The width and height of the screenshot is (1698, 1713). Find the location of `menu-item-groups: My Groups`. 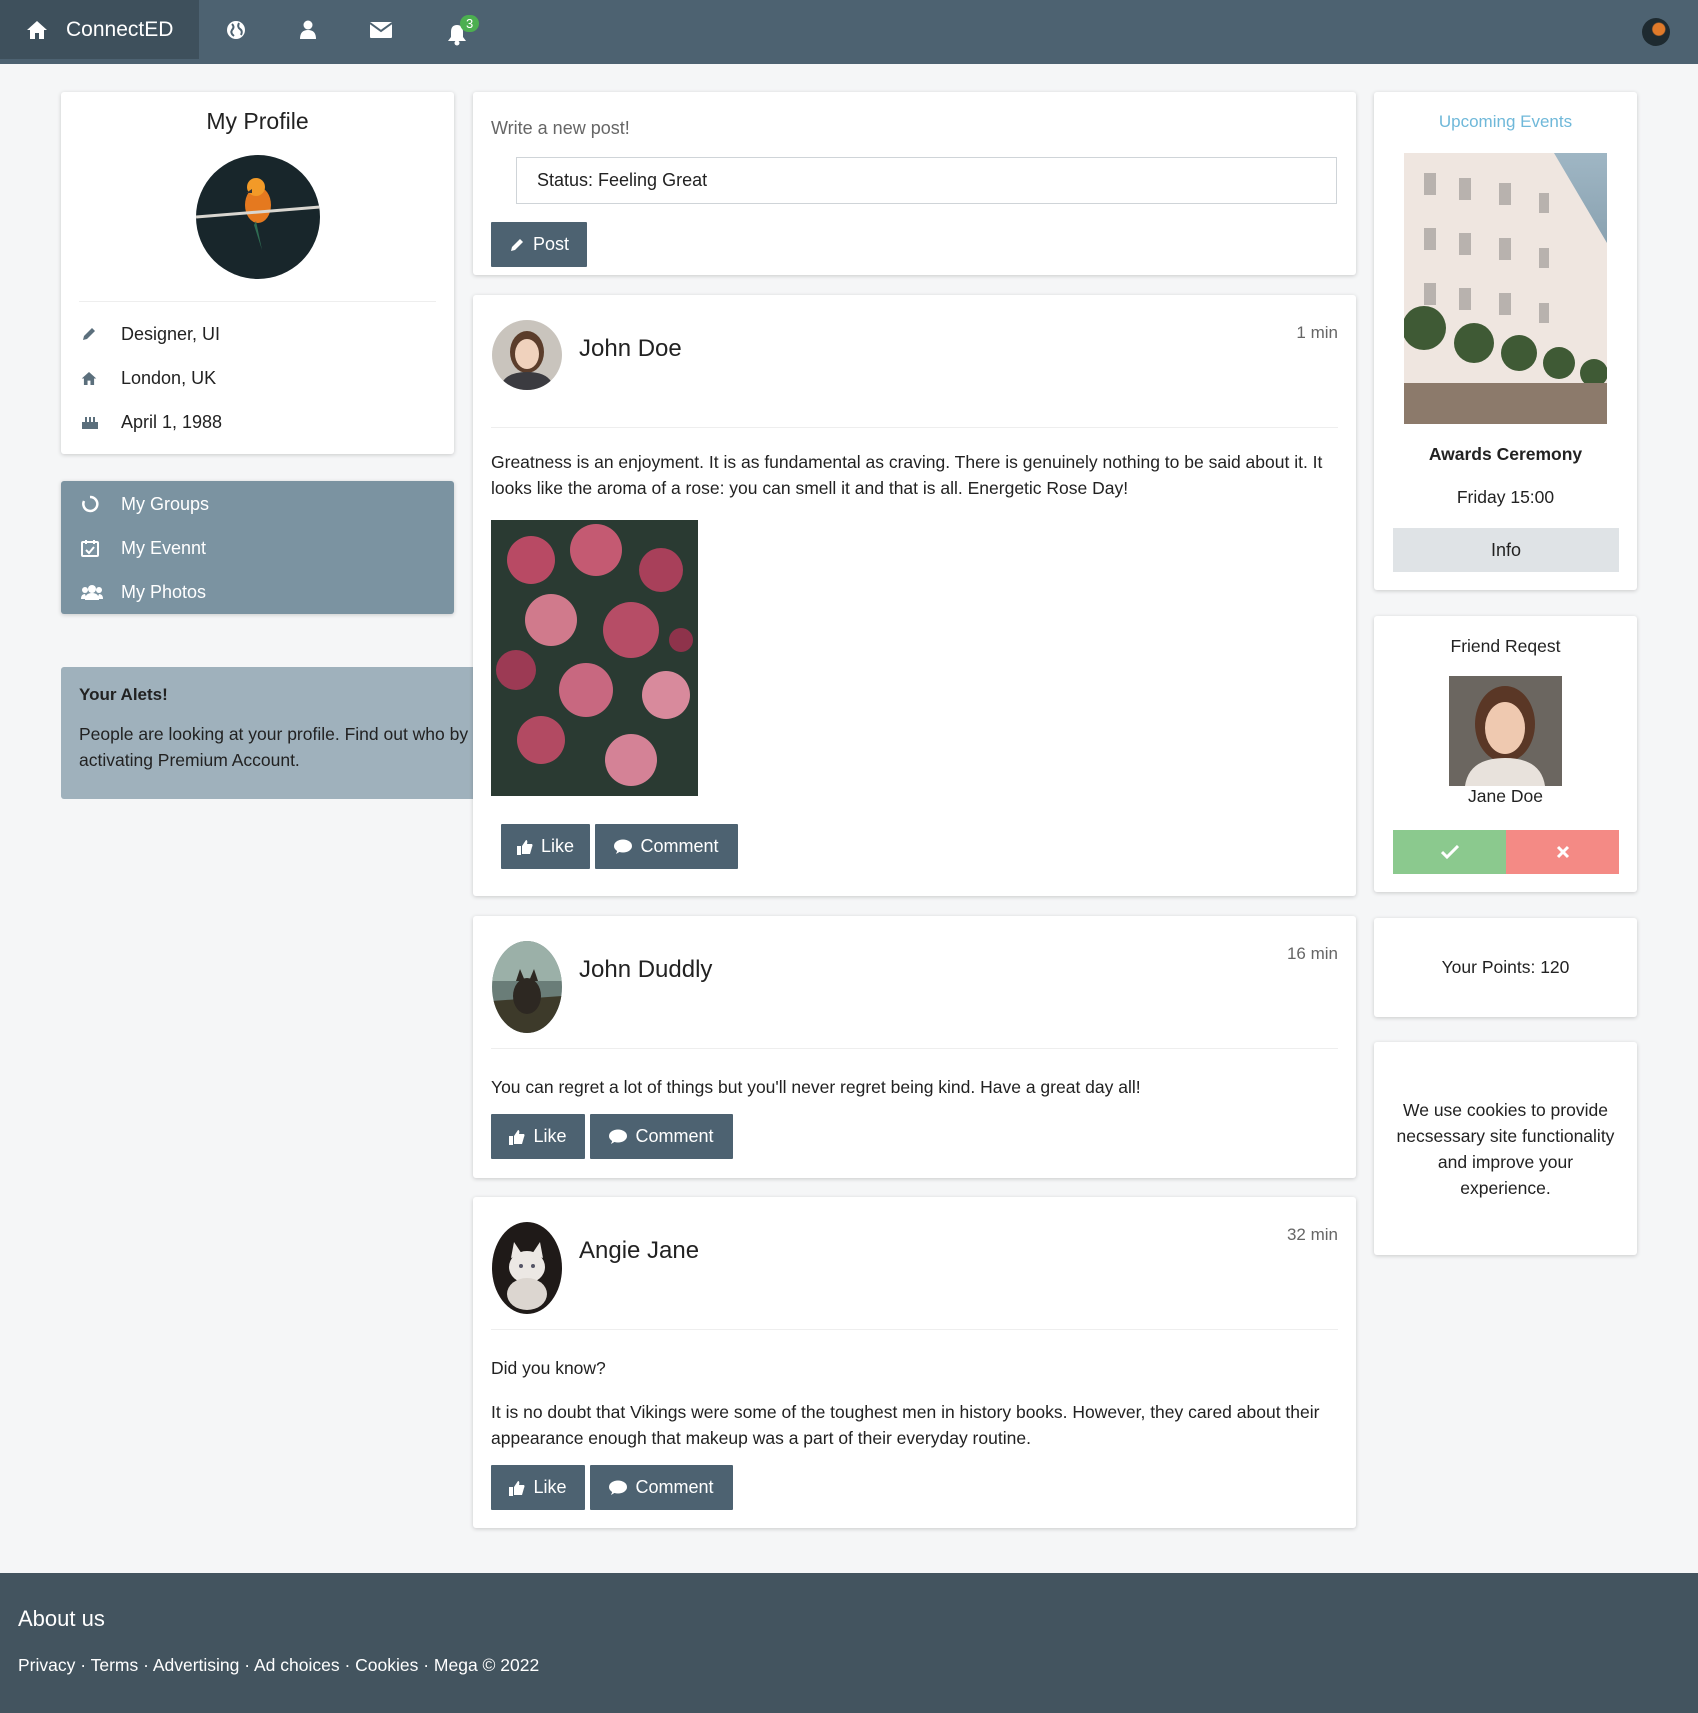

menu-item-groups: My Groups is located at coordinates (257, 504).